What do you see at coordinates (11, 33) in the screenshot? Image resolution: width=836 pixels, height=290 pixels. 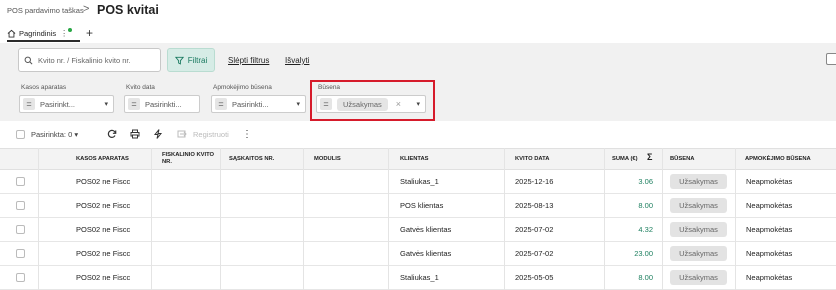 I see `home-icon` at bounding box center [11, 33].